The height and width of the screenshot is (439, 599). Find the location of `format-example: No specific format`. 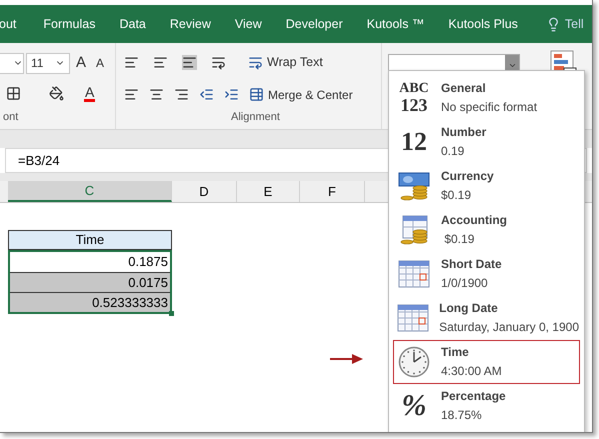

format-example: No specific format is located at coordinates (489, 107).